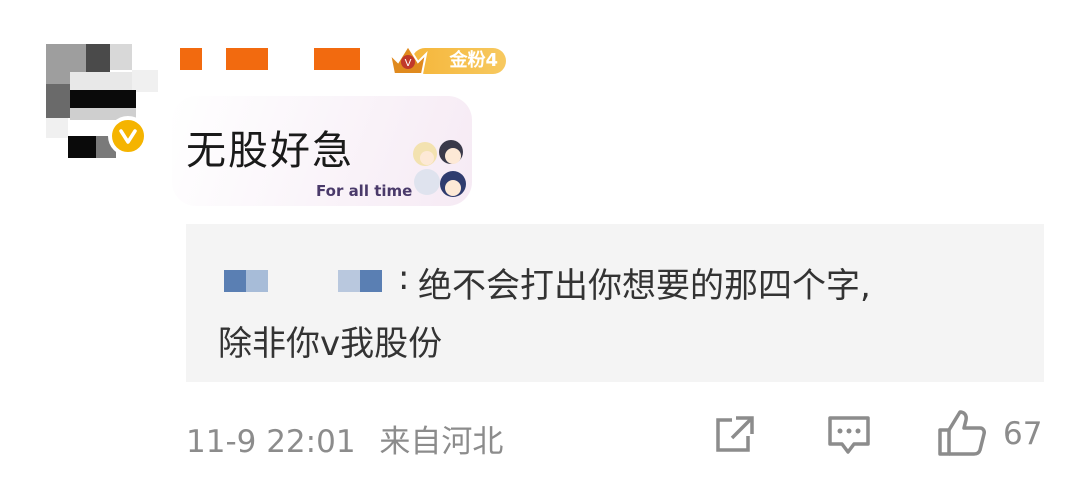 This screenshot has height=484, width=1079. Describe the element at coordinates (270, 151) in the screenshot. I see `comment-text: 无股好急` at that location.